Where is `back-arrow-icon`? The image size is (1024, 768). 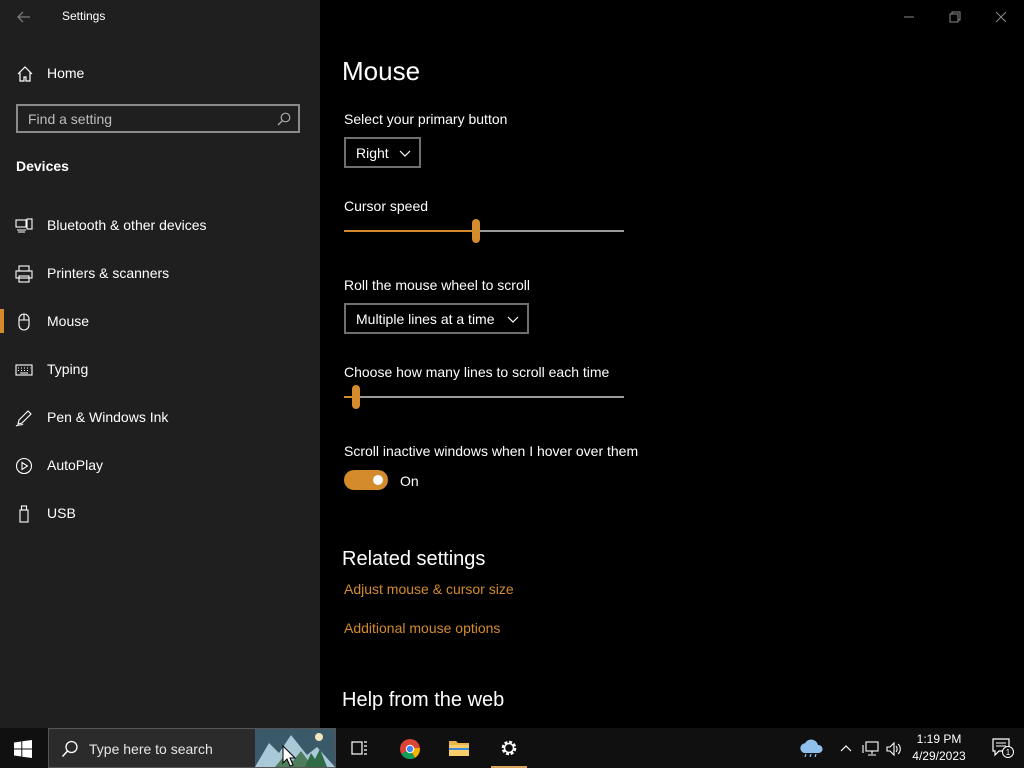 back-arrow-icon is located at coordinates (24, 17).